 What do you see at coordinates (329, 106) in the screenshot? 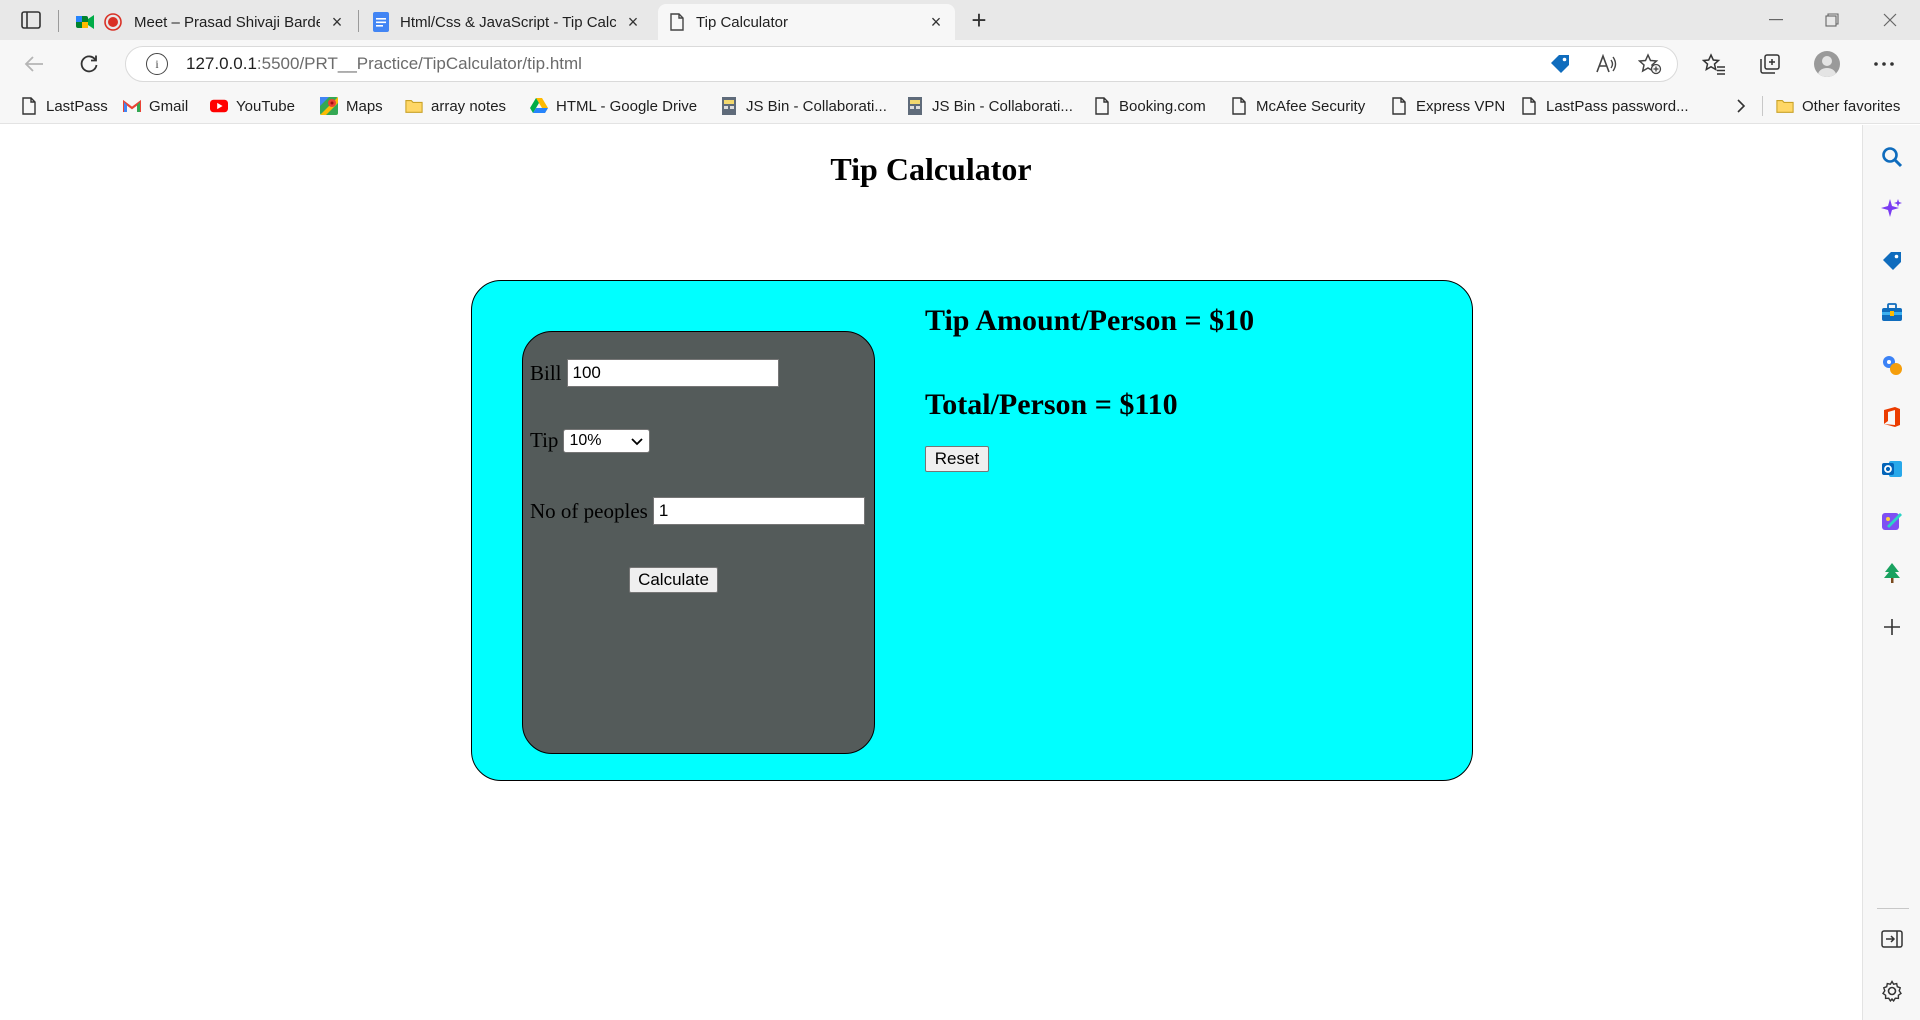
I see `maps-icon` at bounding box center [329, 106].